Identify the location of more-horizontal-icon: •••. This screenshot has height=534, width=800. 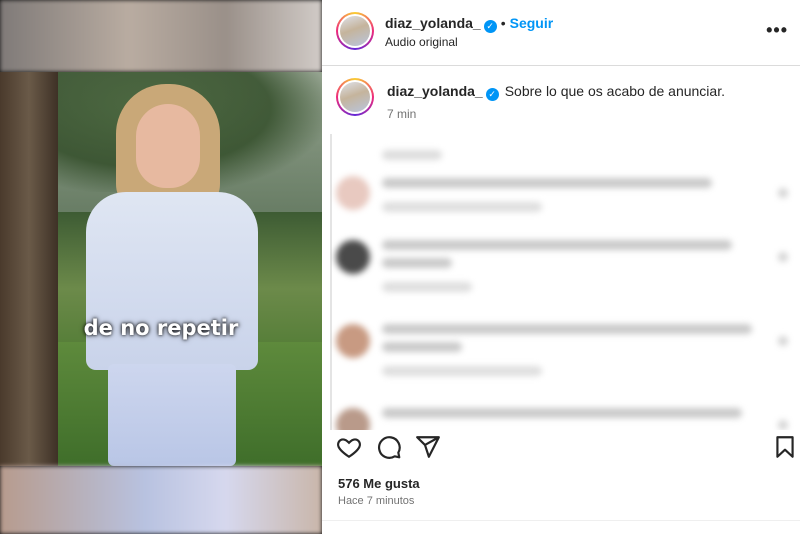
(777, 30).